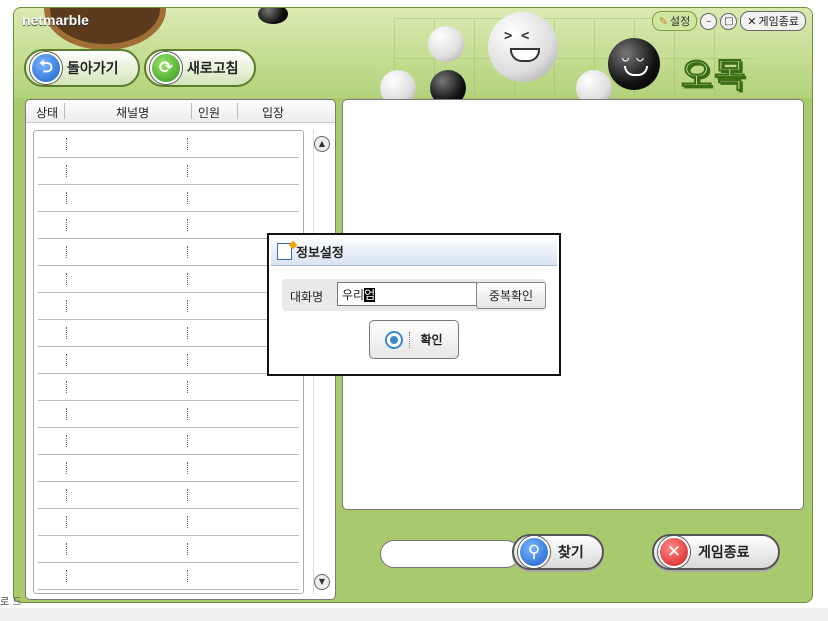 Image resolution: width=828 pixels, height=621 pixels. What do you see at coordinates (410, 339) in the screenshot?
I see `ok-separator` at bounding box center [410, 339].